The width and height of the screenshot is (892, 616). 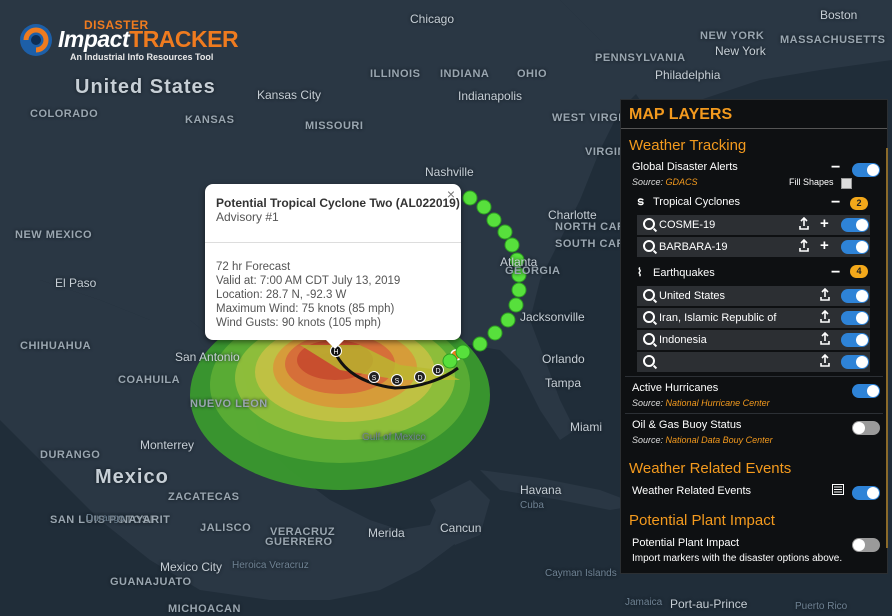 I want to click on city-label: Mexico City, so click(x=191, y=567).